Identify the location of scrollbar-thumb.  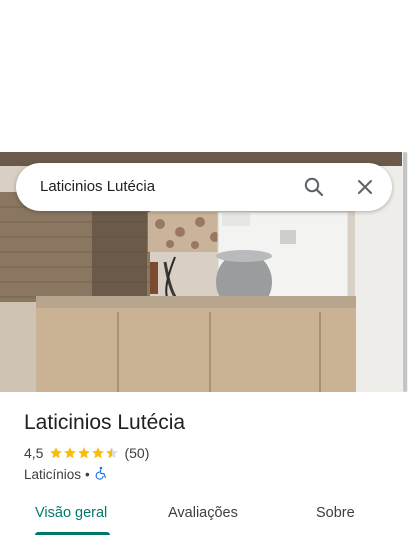
(405, 272).